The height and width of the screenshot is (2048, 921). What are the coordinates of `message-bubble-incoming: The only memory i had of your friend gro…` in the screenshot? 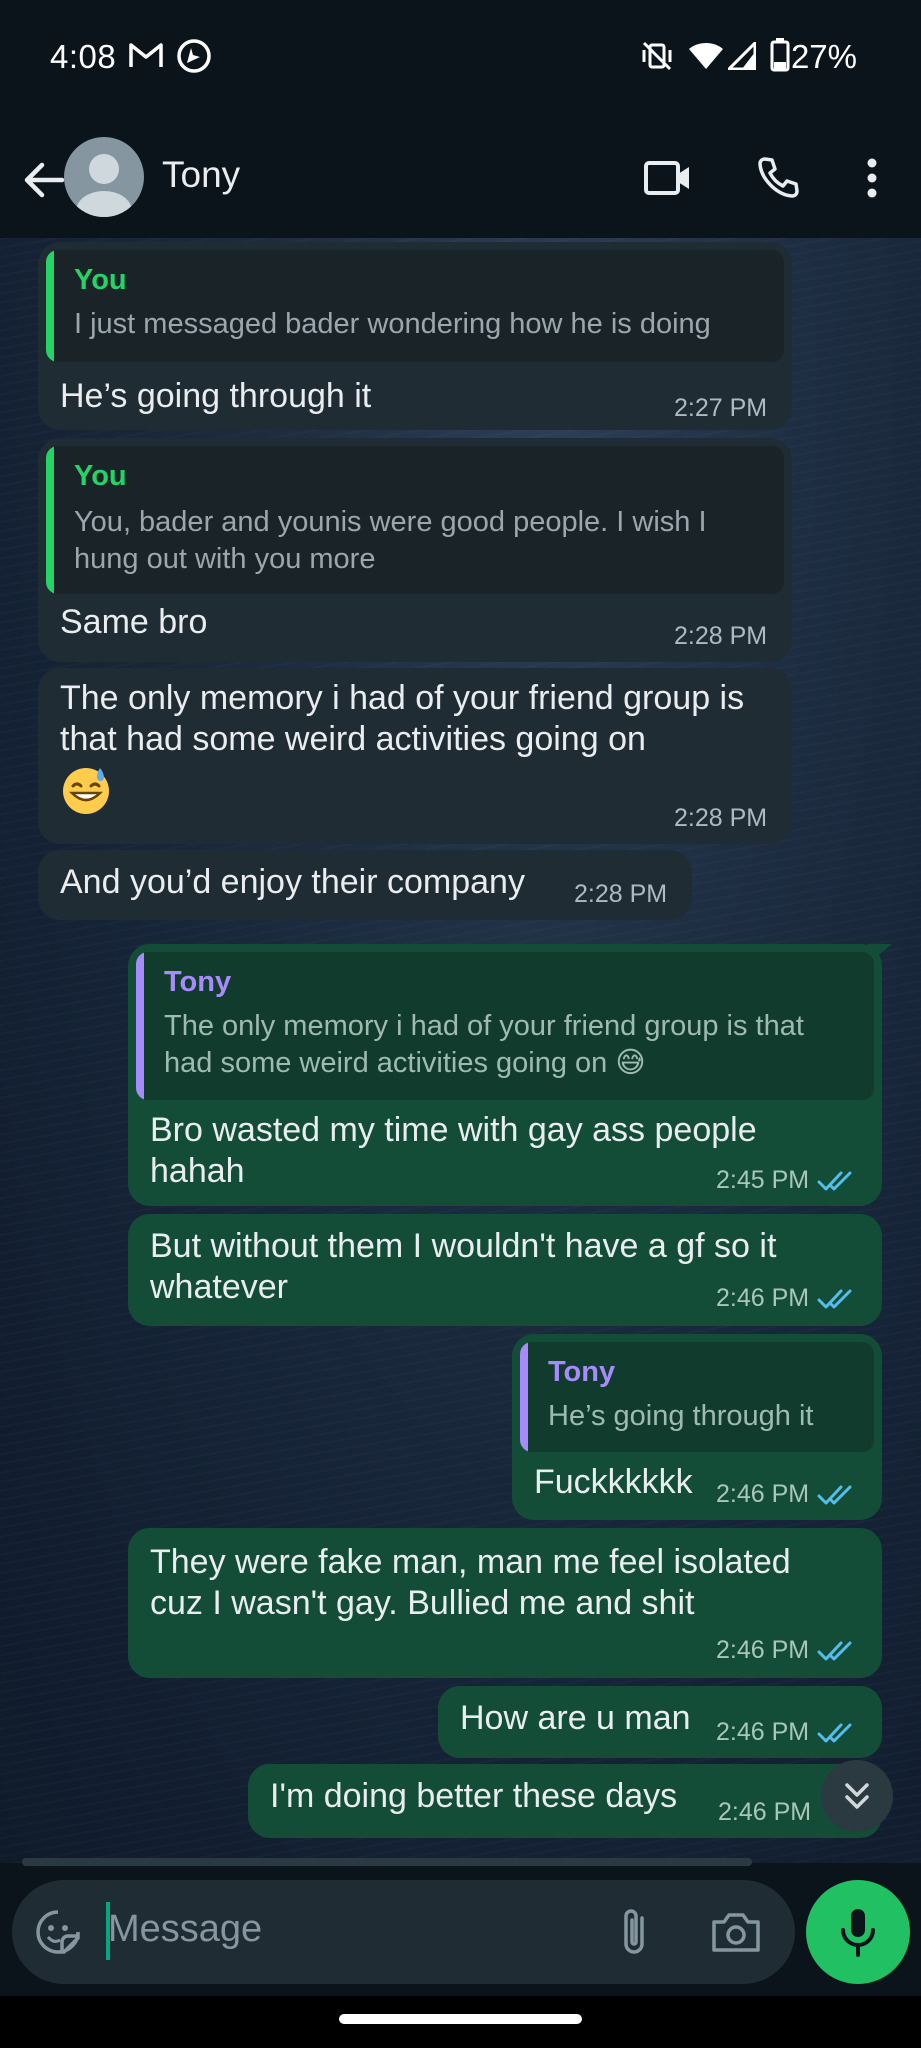 It's located at (415, 756).